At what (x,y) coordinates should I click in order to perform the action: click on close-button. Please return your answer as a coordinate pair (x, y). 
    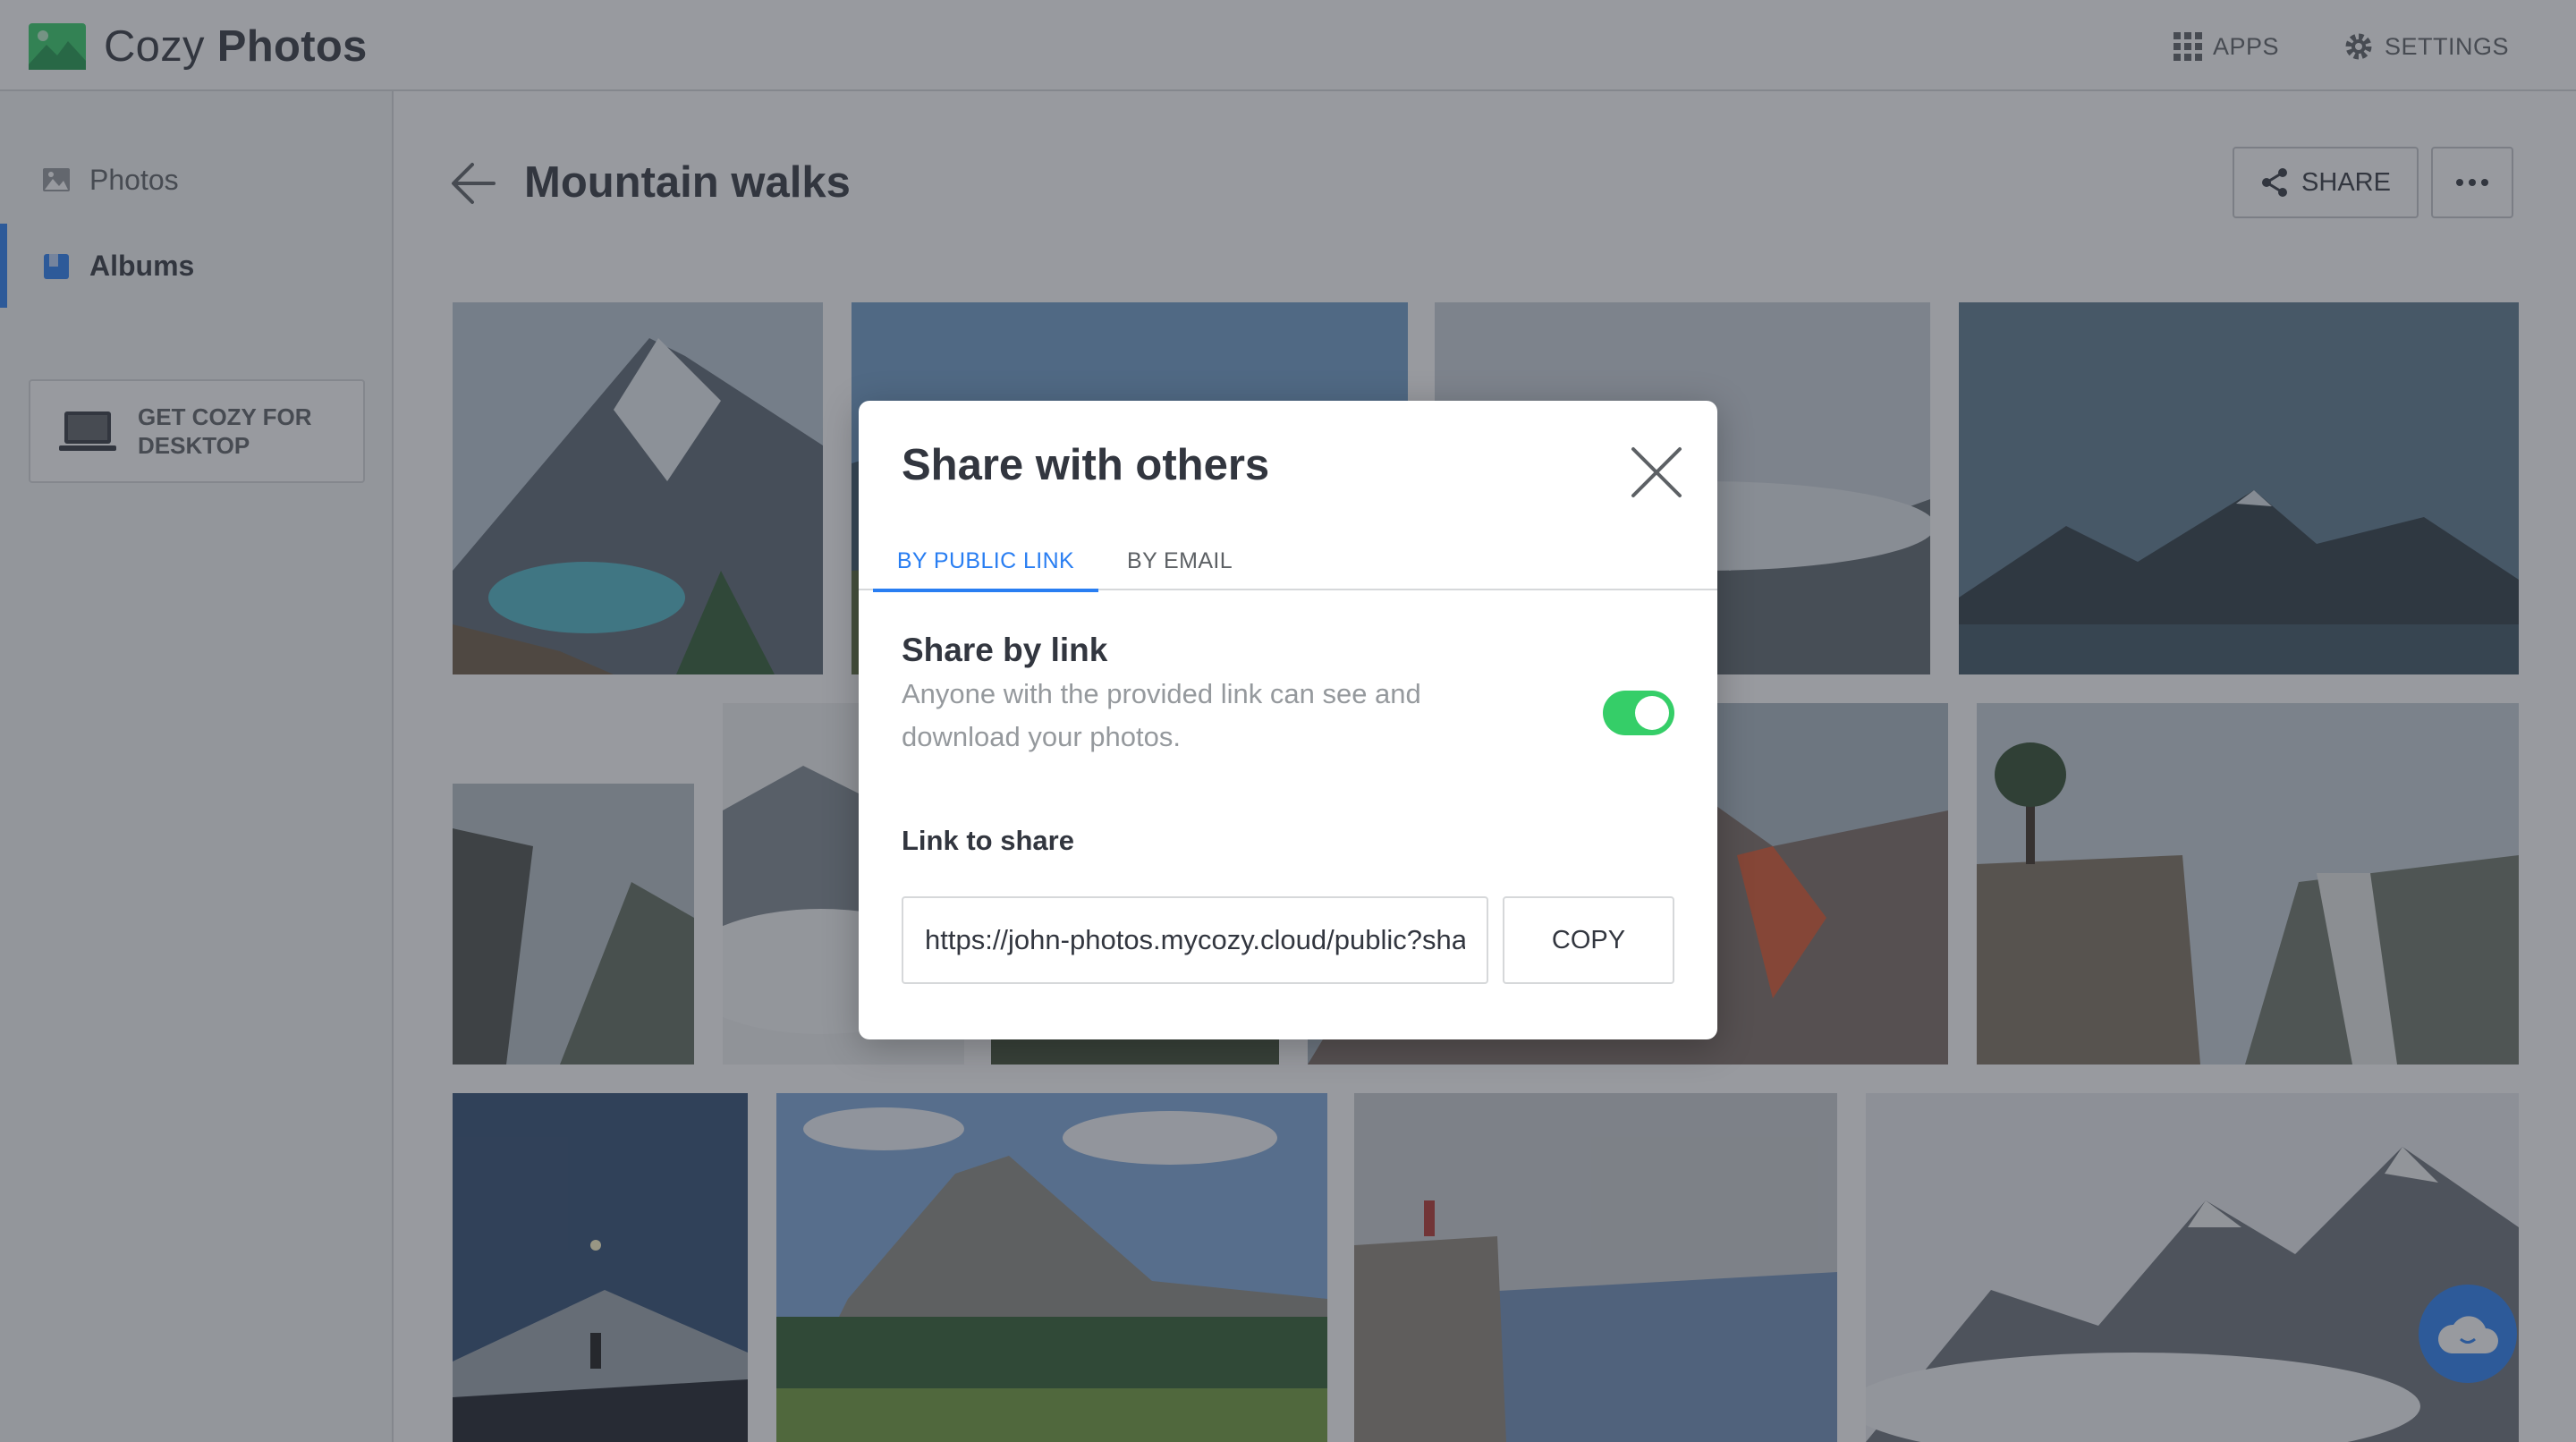
    Looking at the image, I should click on (1656, 472).